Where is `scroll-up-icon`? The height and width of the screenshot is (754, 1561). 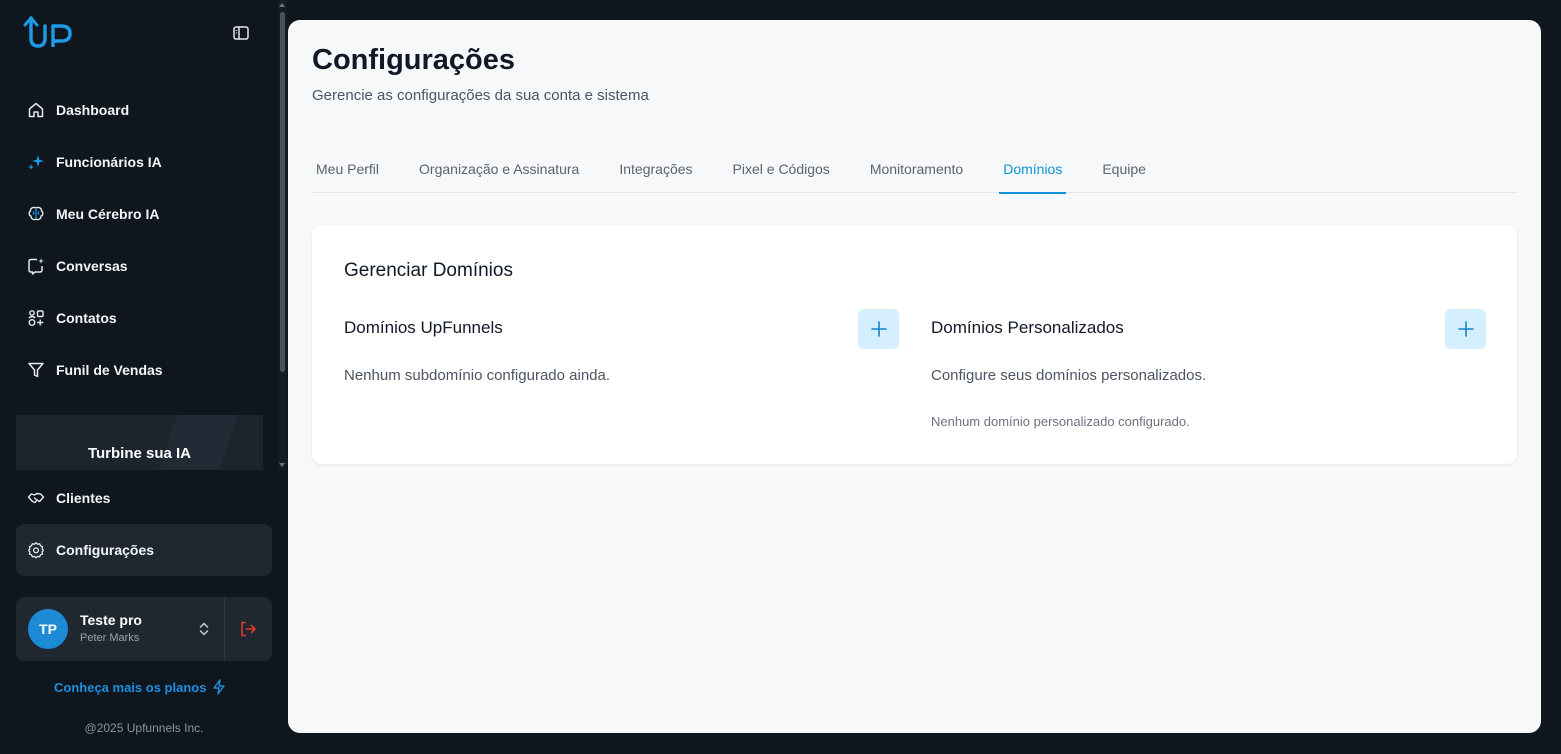 scroll-up-icon is located at coordinates (282, 5).